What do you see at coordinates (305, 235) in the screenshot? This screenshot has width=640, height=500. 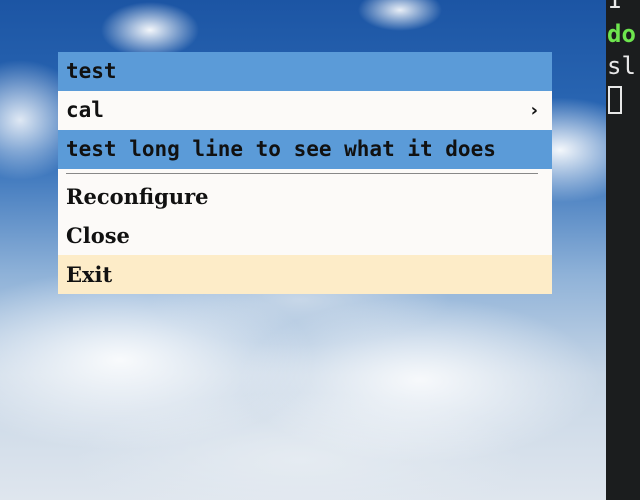 I see `menu-item-close: Close` at bounding box center [305, 235].